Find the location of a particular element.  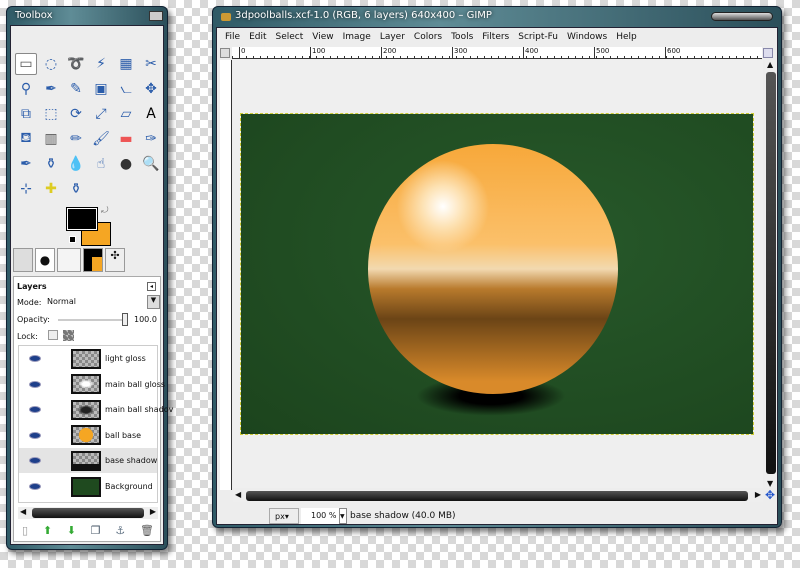

tool-ink: ✒ is located at coordinates (26, 164).